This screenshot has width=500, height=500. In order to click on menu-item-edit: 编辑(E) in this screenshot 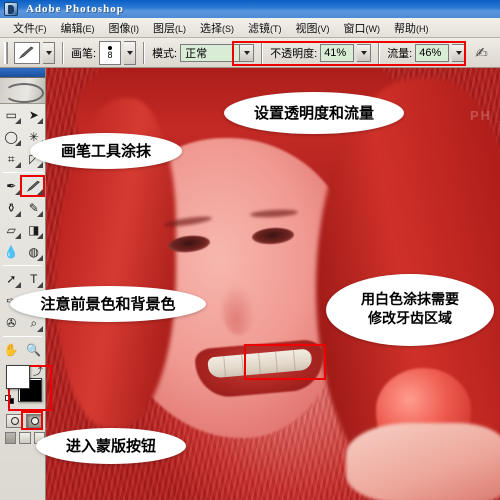, I will do `click(78, 28)`.